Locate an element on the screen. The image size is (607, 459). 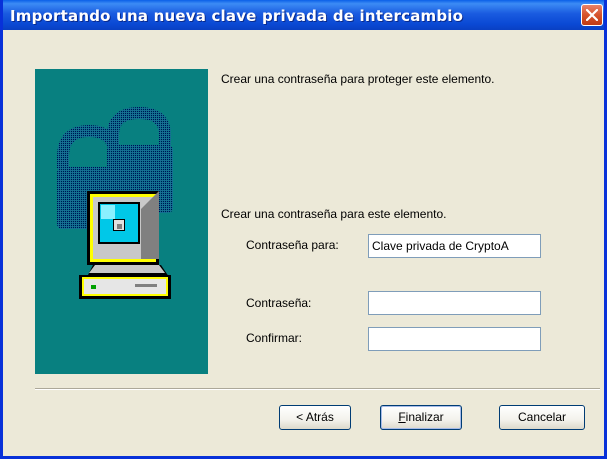
close-button is located at coordinates (592, 15).